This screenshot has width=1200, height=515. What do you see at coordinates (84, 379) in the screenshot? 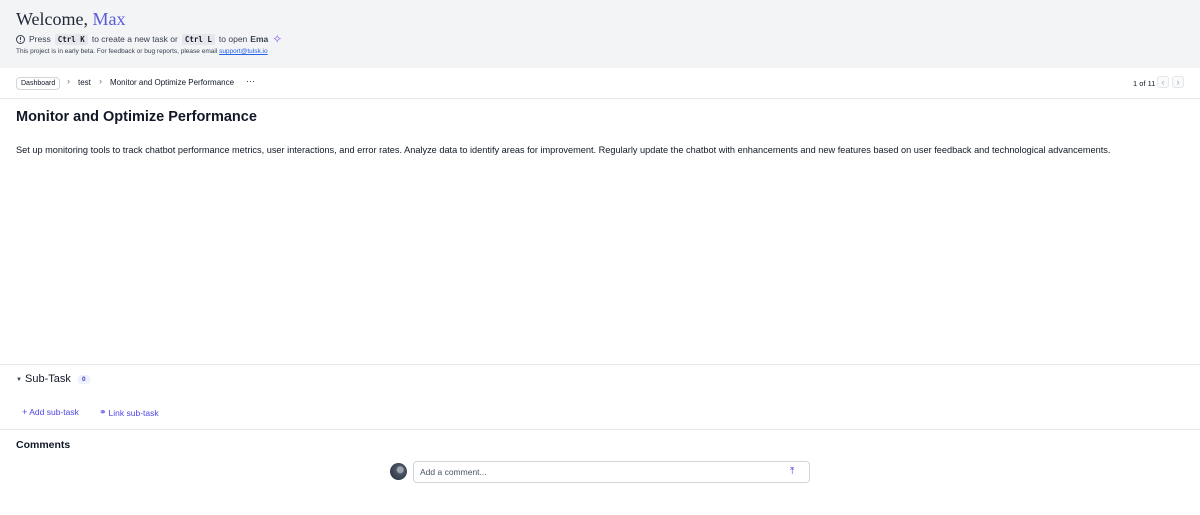
I see `subtask-count-badge: 0` at bounding box center [84, 379].